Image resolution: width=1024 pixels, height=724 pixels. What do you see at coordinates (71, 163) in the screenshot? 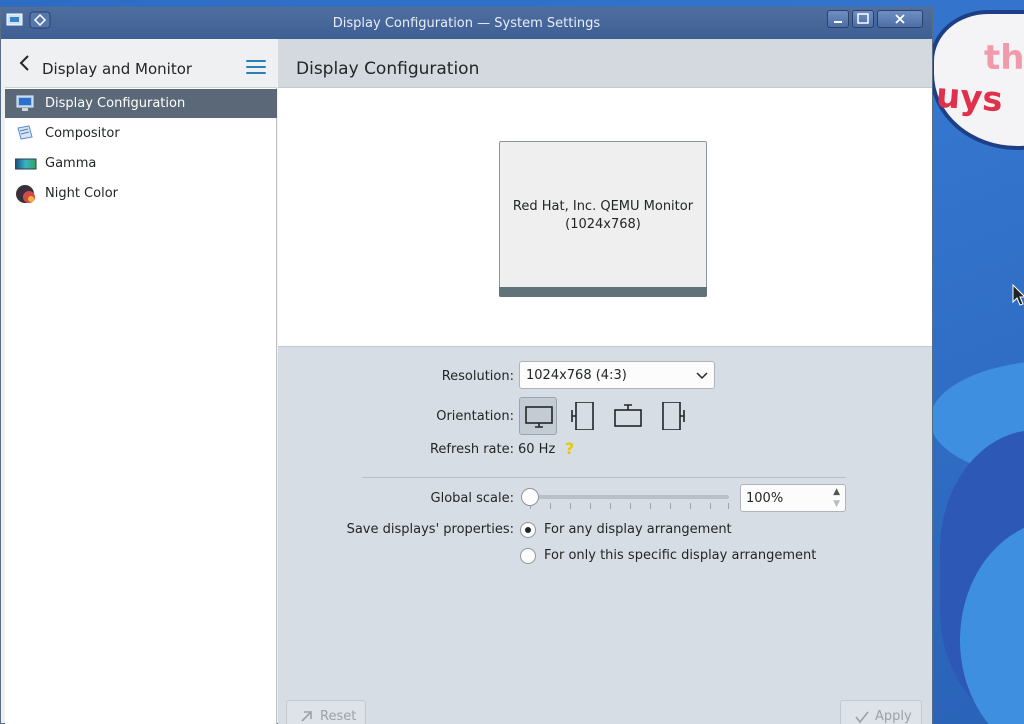
I see `sidebar-item-label: Gamma` at bounding box center [71, 163].